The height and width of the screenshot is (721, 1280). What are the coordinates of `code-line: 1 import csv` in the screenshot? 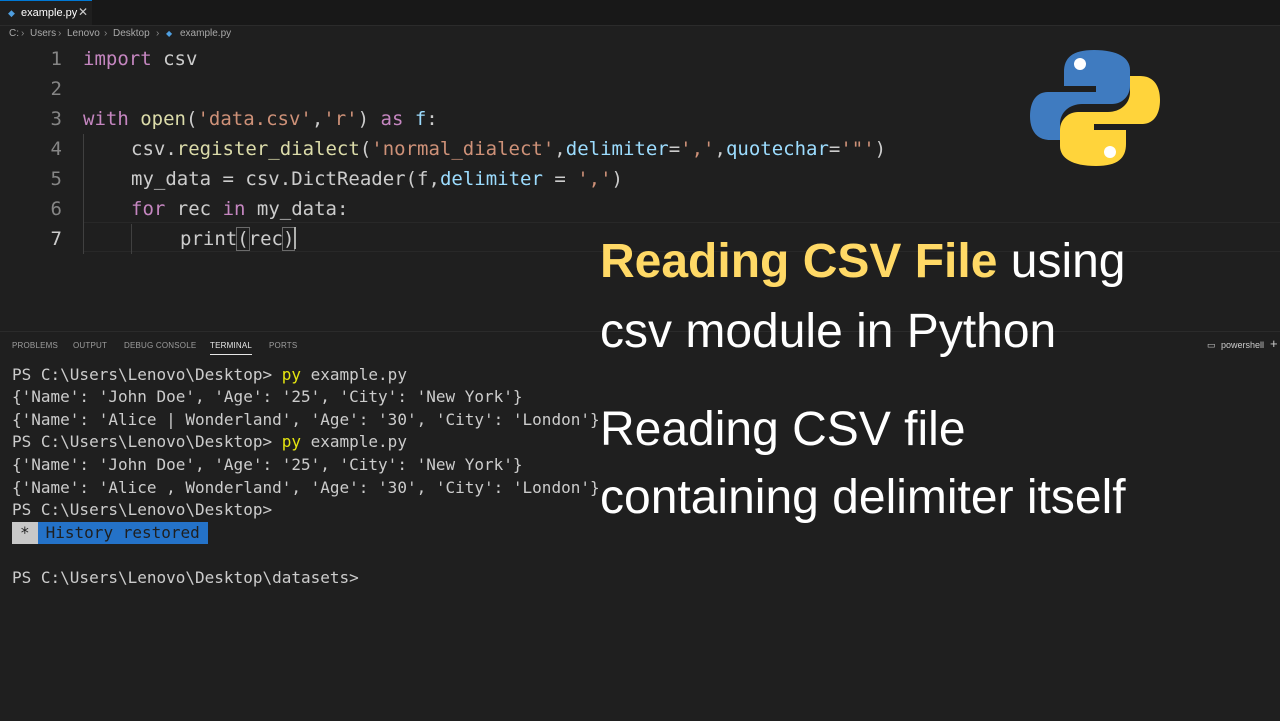 It's located at (500, 59).